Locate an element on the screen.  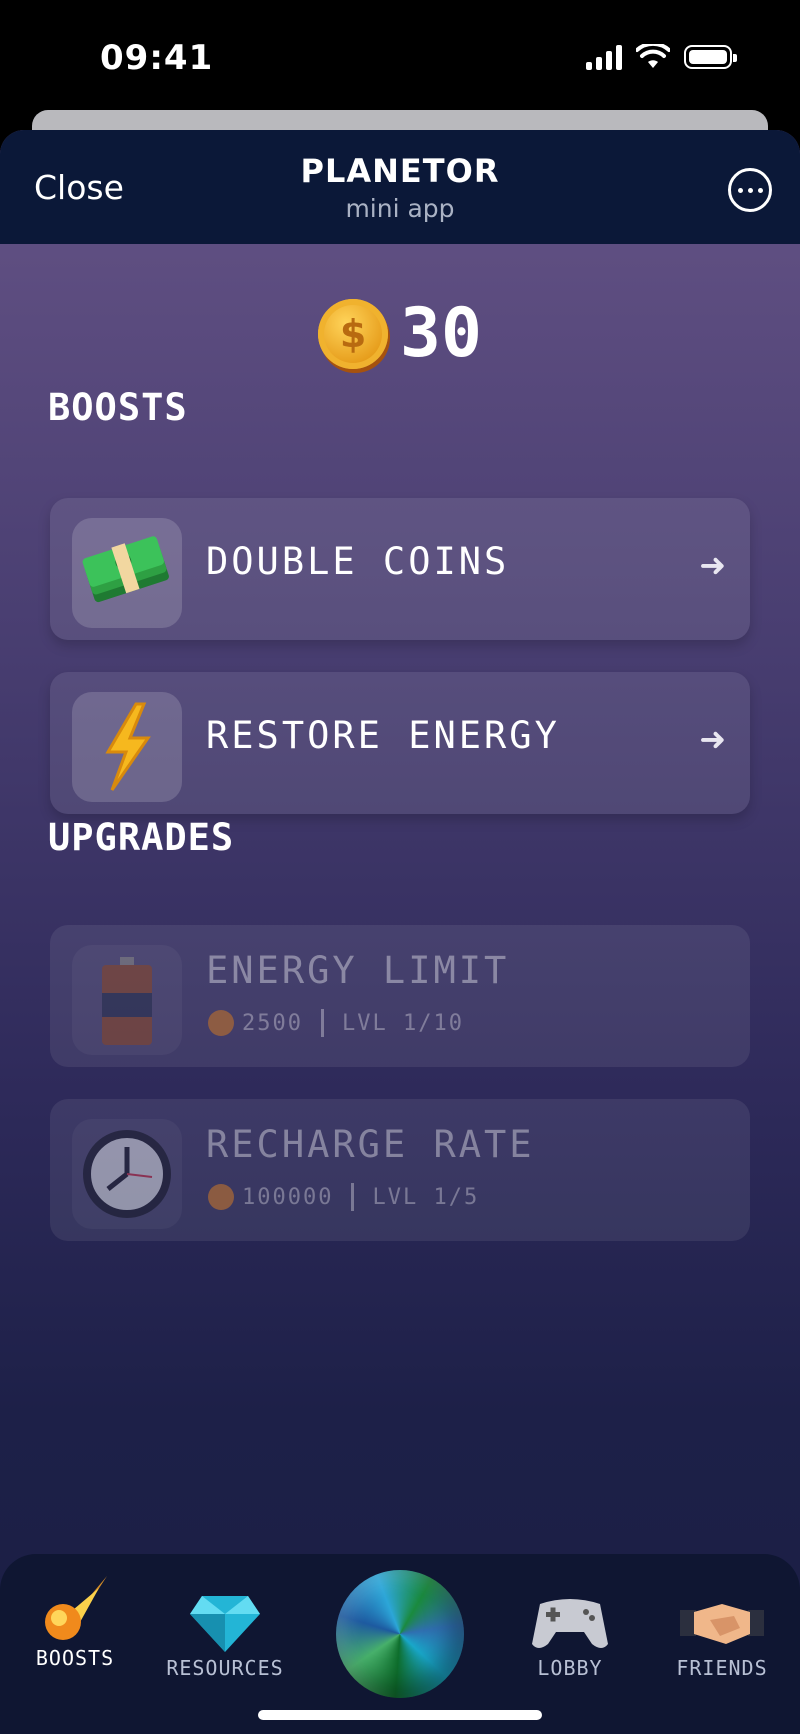
app-title: PLANETOR is located at coordinates (400, 171).